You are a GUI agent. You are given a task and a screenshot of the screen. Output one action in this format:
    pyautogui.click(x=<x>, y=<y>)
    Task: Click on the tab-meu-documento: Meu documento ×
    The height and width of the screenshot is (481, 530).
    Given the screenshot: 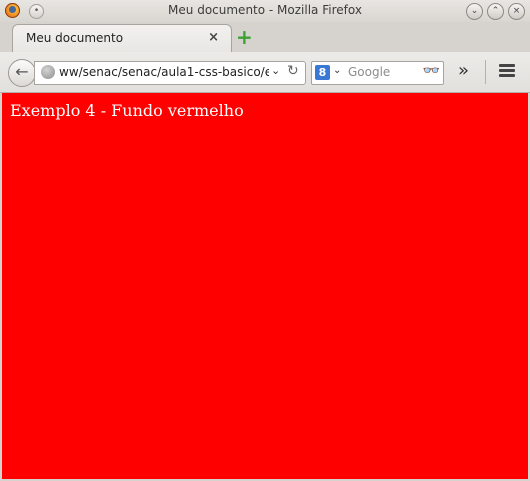 What is the action you would take?
    pyautogui.click(x=122, y=38)
    